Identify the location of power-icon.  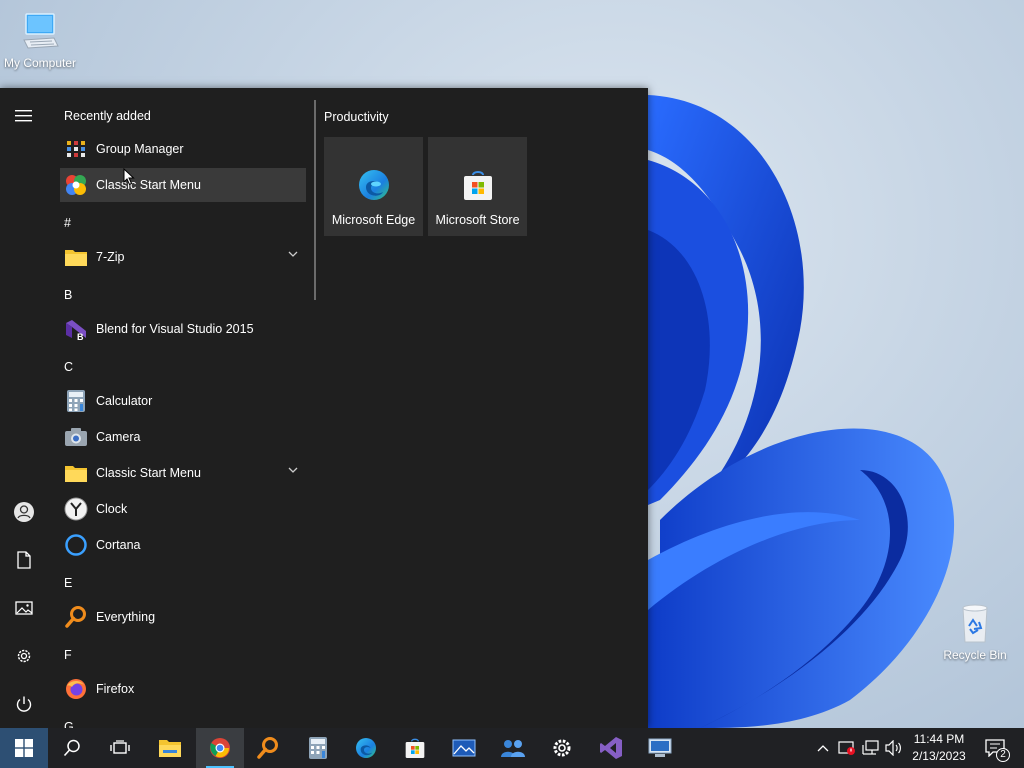
(24, 704).